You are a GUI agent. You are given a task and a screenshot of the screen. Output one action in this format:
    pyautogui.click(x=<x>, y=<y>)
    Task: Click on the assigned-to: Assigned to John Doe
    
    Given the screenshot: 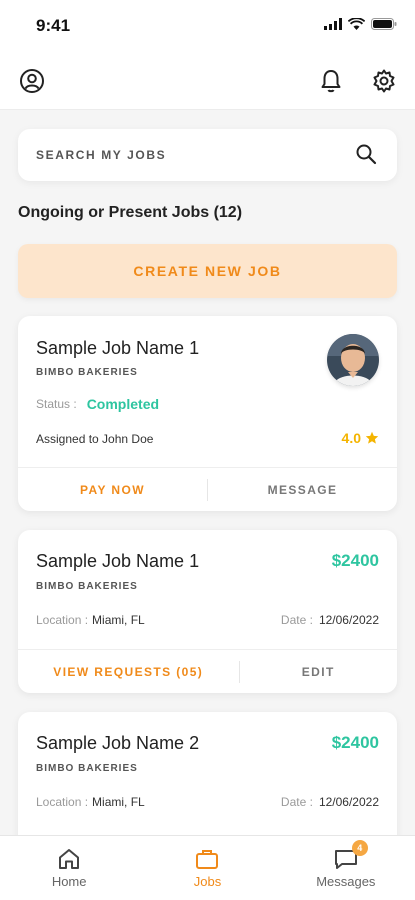 What is the action you would take?
    pyautogui.click(x=95, y=439)
    